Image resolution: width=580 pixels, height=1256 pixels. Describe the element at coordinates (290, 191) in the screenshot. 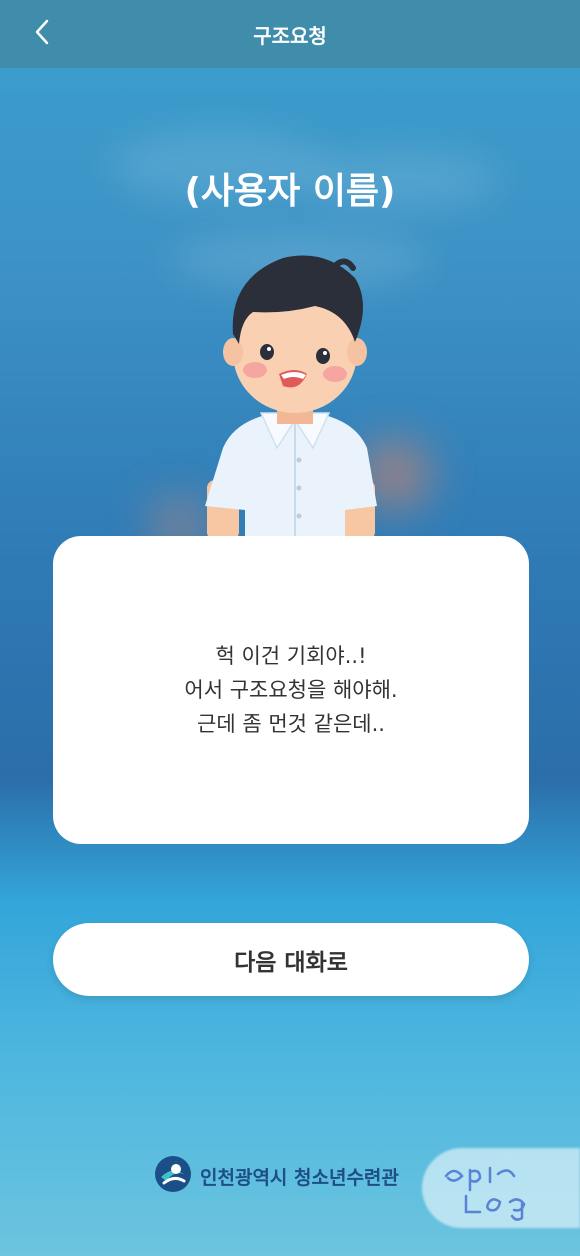

I see `user-name-heading: (사용자 이름)` at that location.